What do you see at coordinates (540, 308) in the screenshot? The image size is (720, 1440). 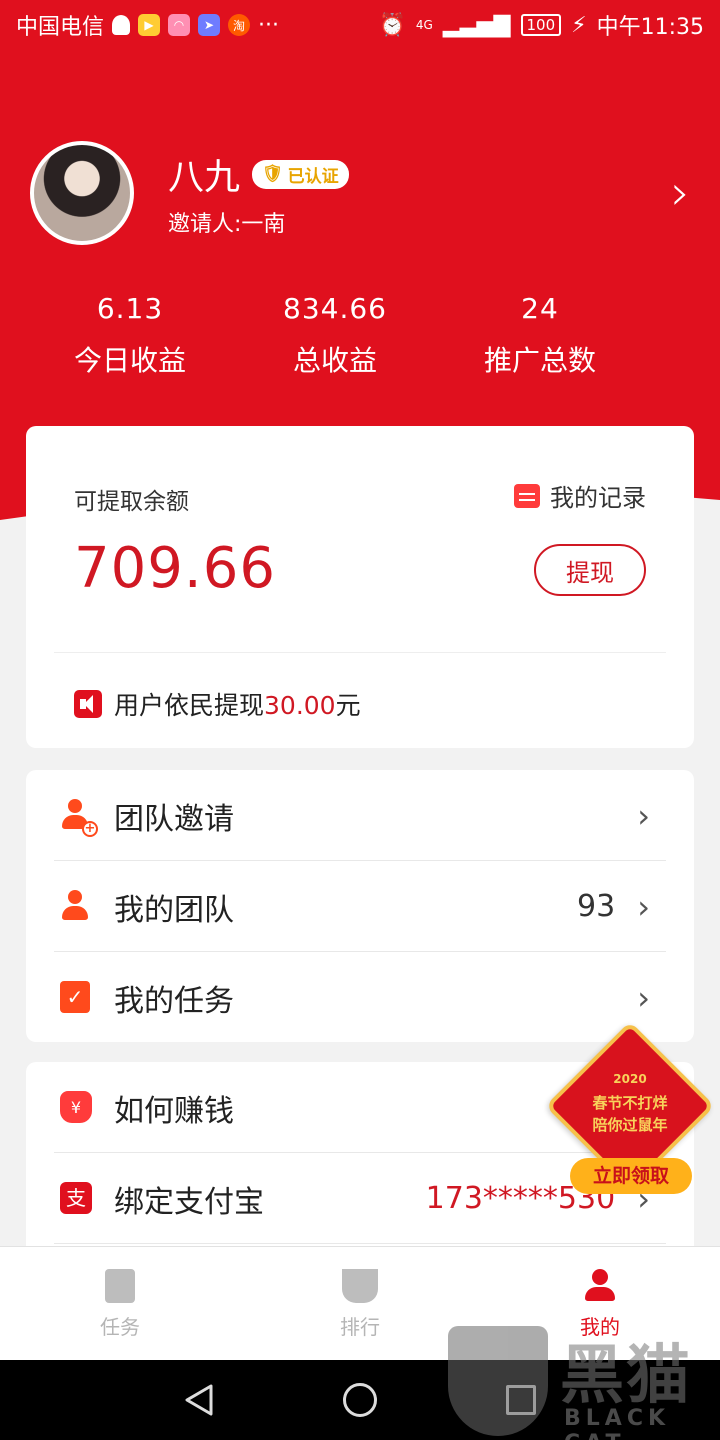 I see `stat-value: 24` at bounding box center [540, 308].